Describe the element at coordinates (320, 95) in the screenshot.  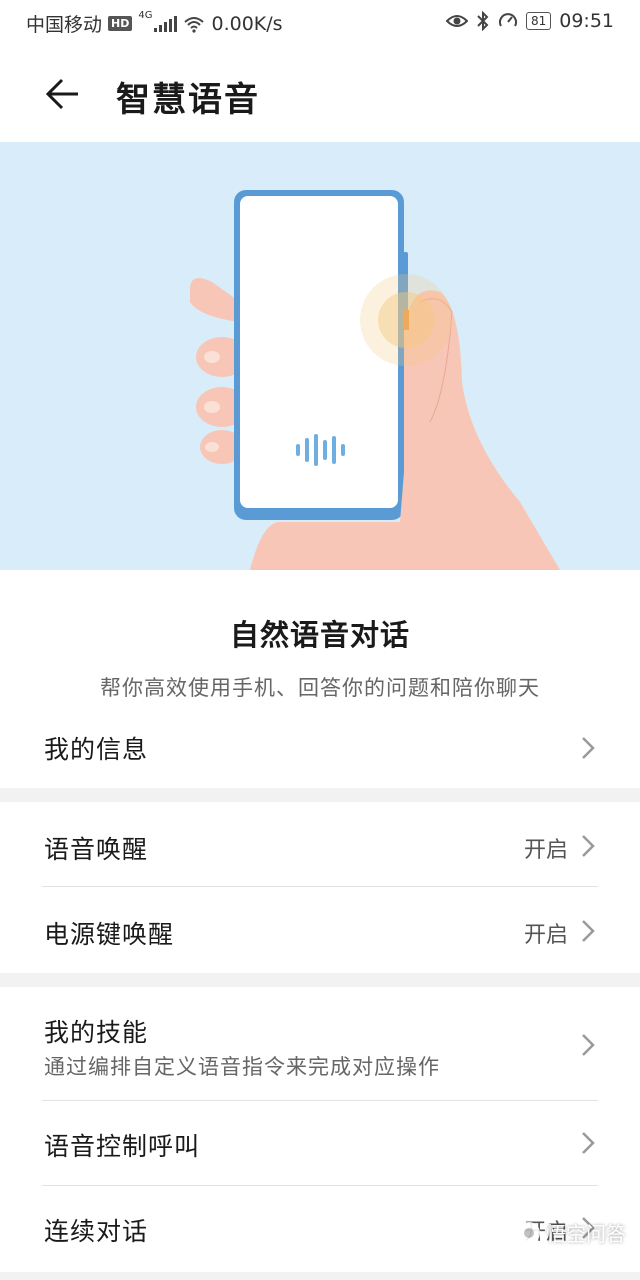
I see `app-header: 智慧语音` at that location.